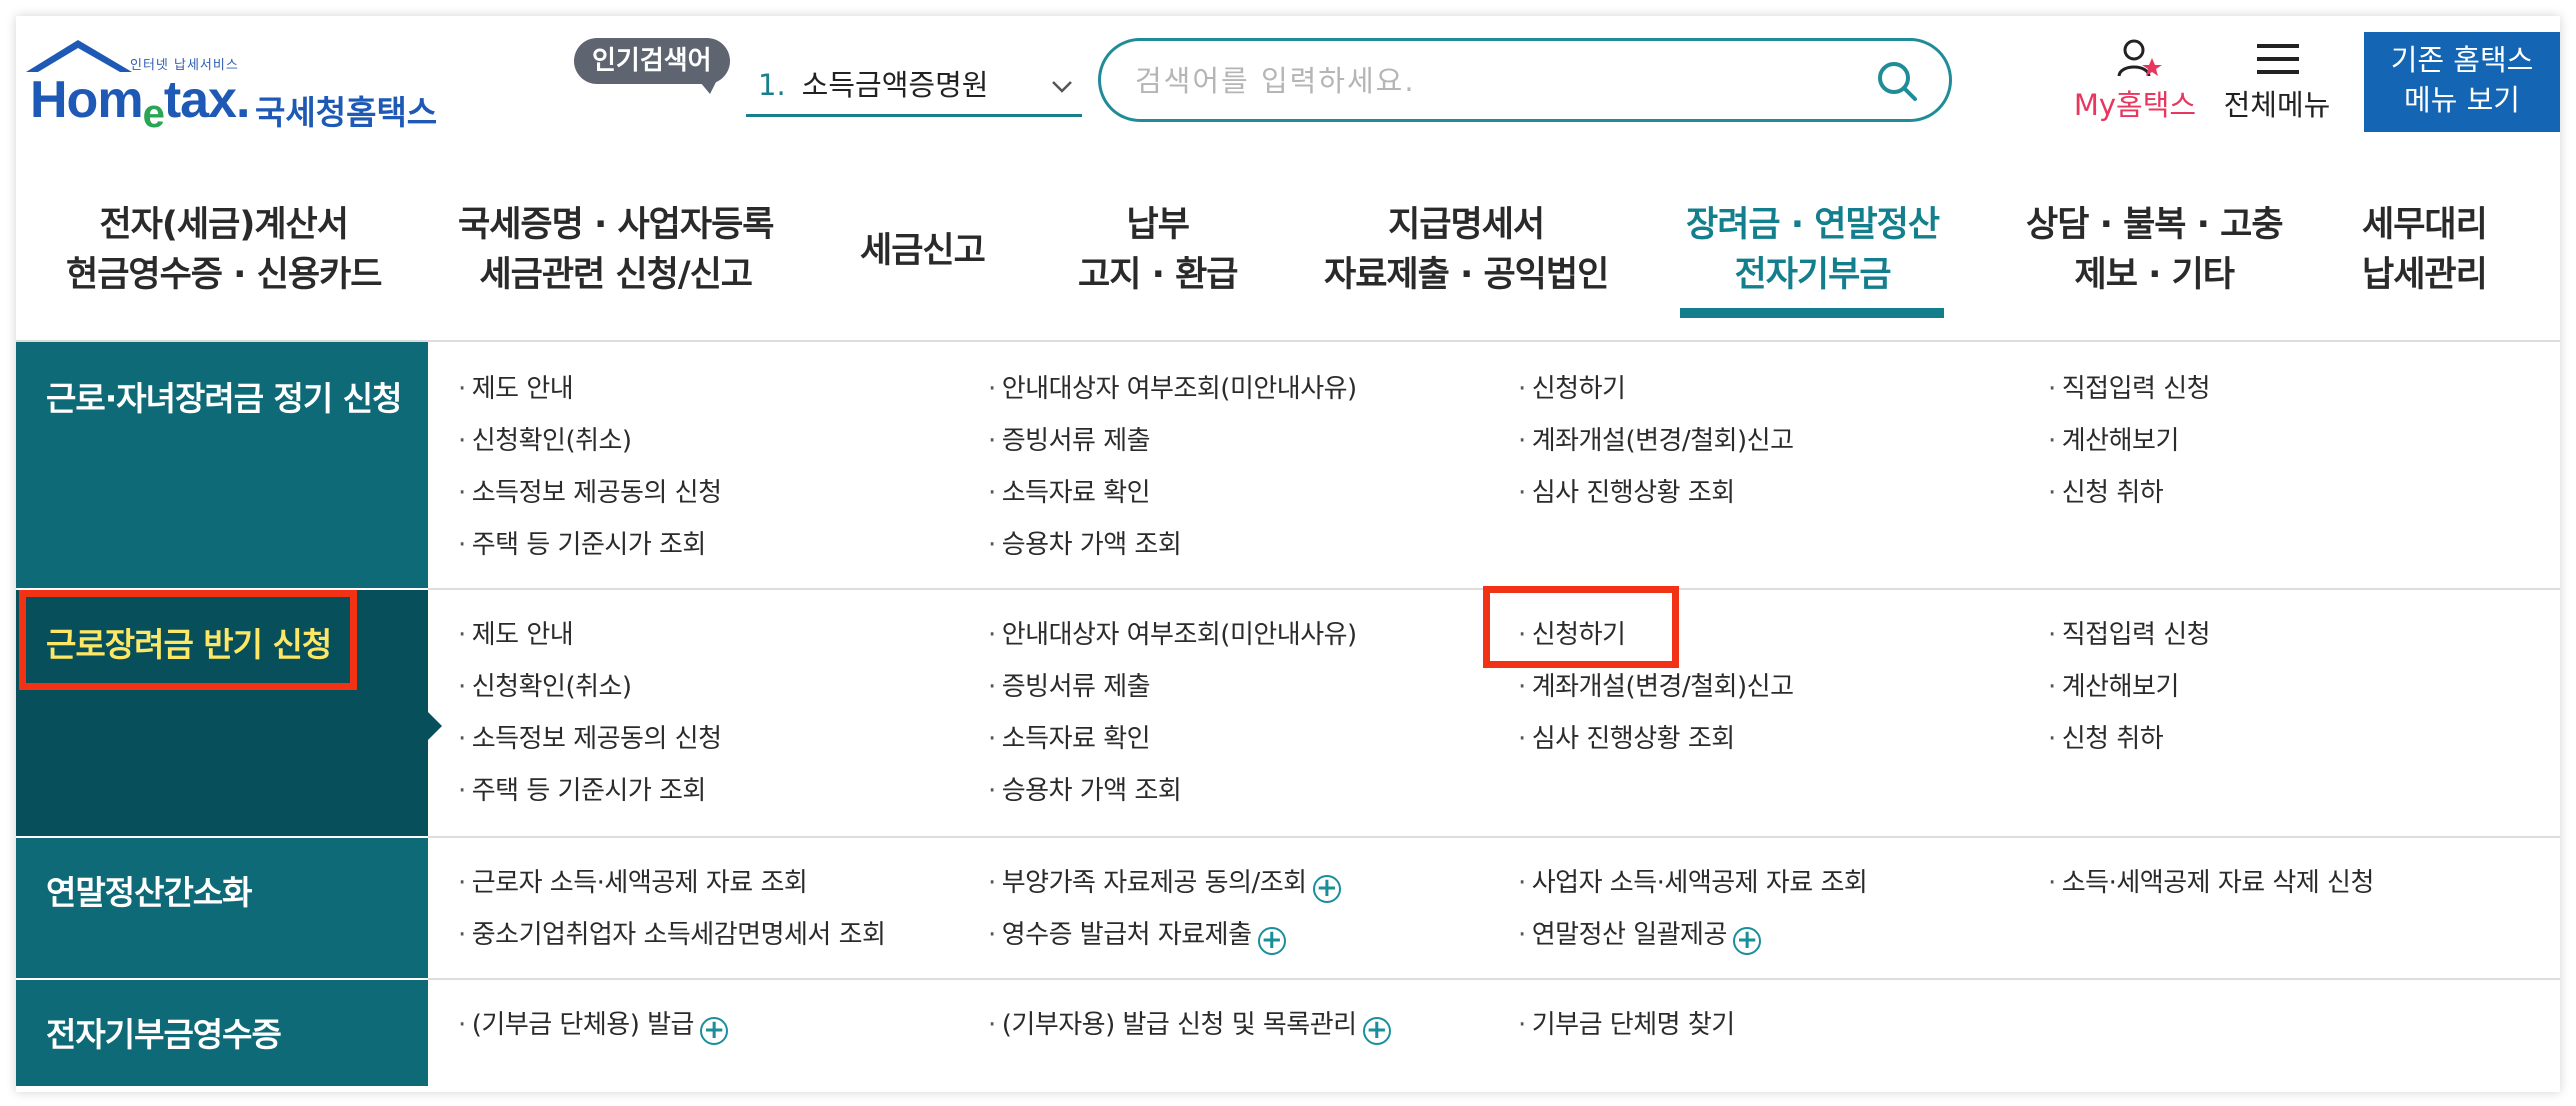  What do you see at coordinates (222, 908) in the screenshot?
I see `category-year-end-simplified: 연말정산간소화` at bounding box center [222, 908].